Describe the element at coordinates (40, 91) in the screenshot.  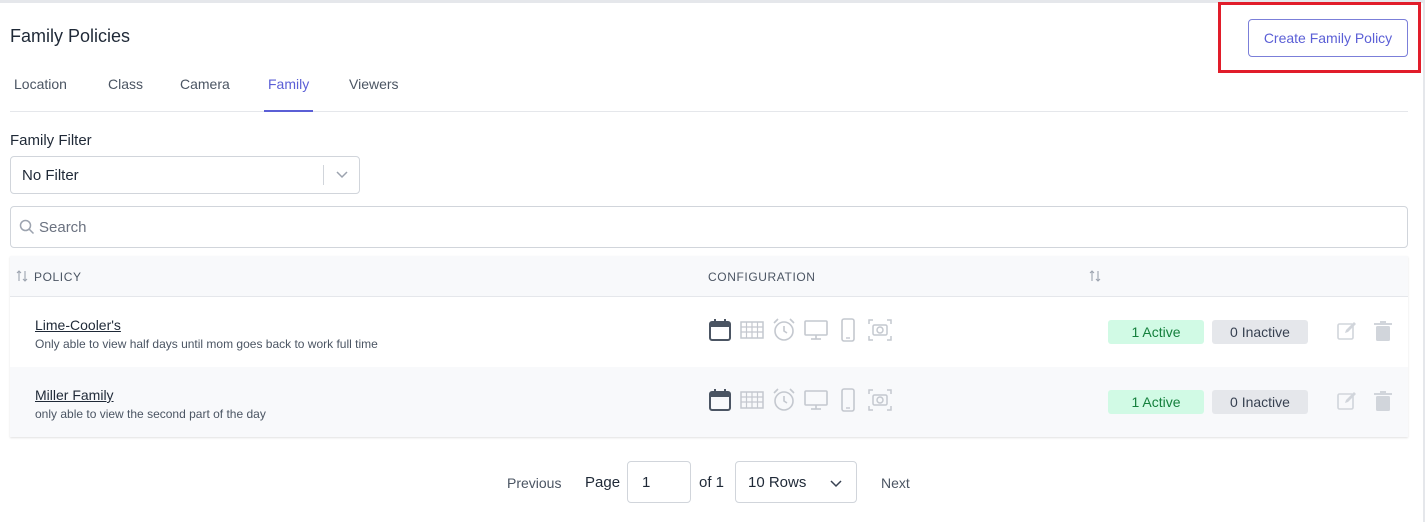
I see `tab-location: Location` at that location.